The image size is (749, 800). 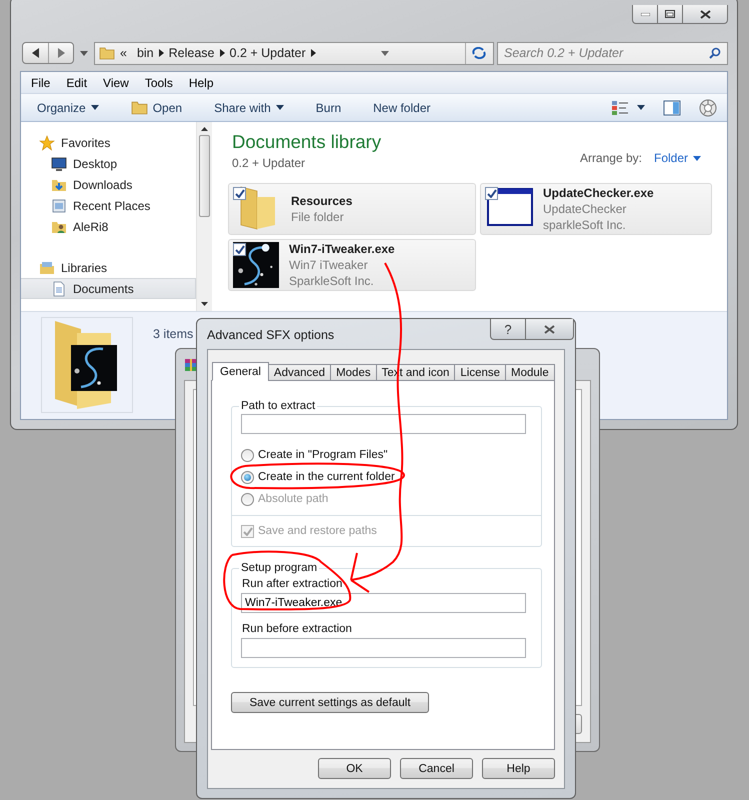 I want to click on breadcrumb: Release, so click(x=192, y=53).